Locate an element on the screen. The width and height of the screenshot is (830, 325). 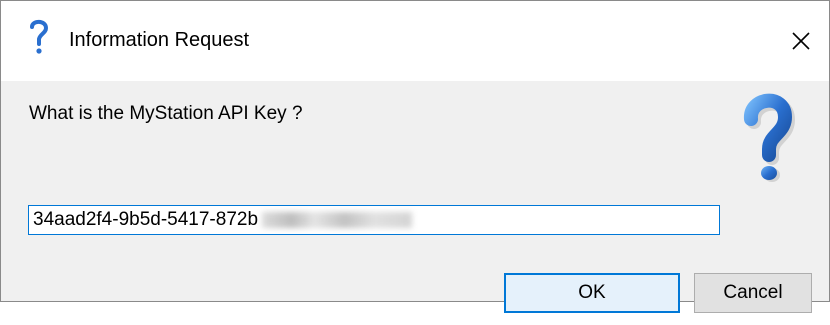
close-icon is located at coordinates (801, 41).